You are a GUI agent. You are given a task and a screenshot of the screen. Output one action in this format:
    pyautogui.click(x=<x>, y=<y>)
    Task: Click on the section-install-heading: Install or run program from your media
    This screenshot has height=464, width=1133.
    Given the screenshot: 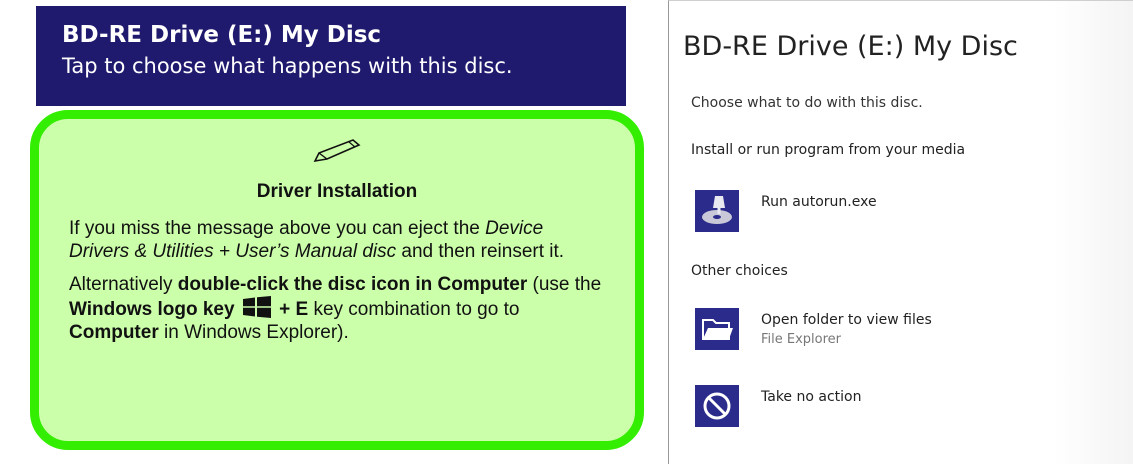 What is the action you would take?
    pyautogui.click(x=828, y=150)
    